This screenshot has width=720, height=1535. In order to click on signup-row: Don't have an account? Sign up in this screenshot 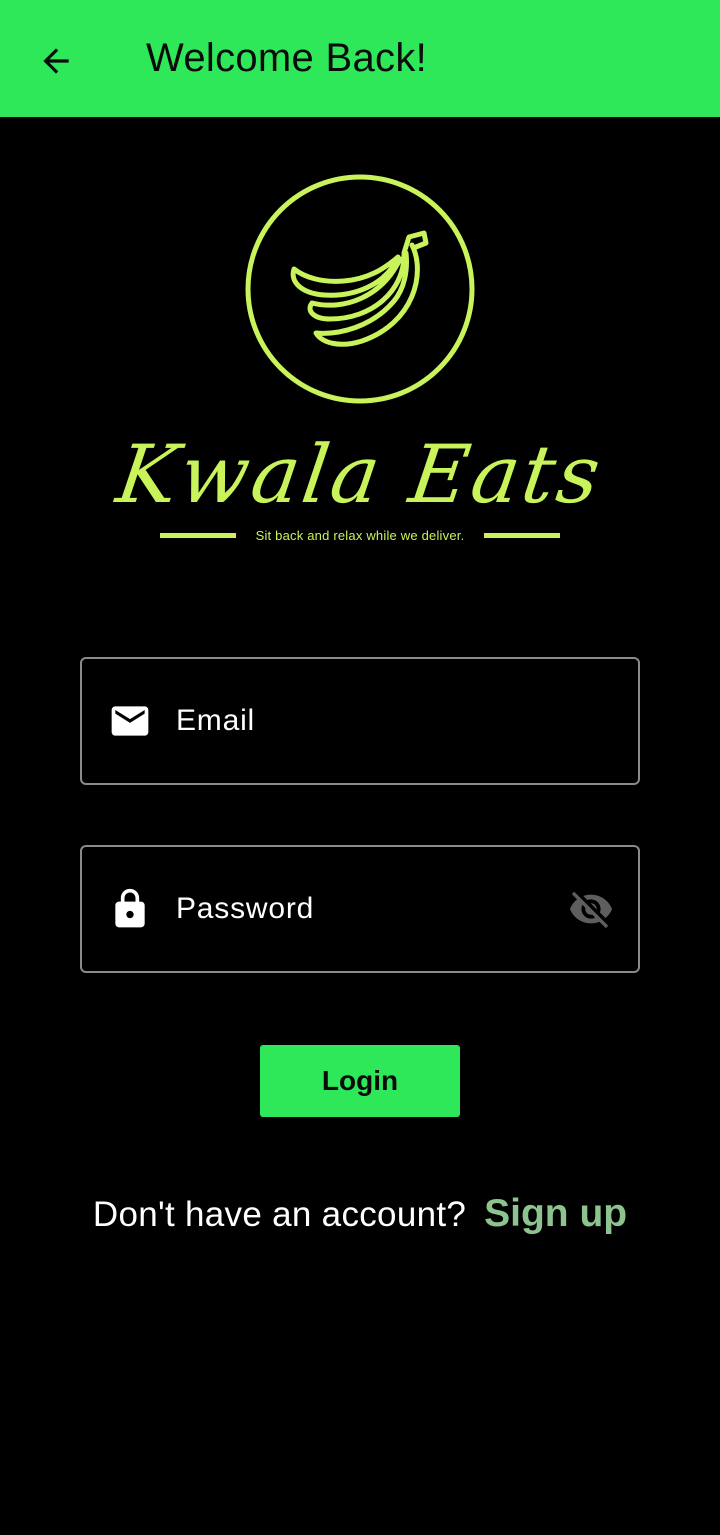, I will do `click(360, 1214)`.